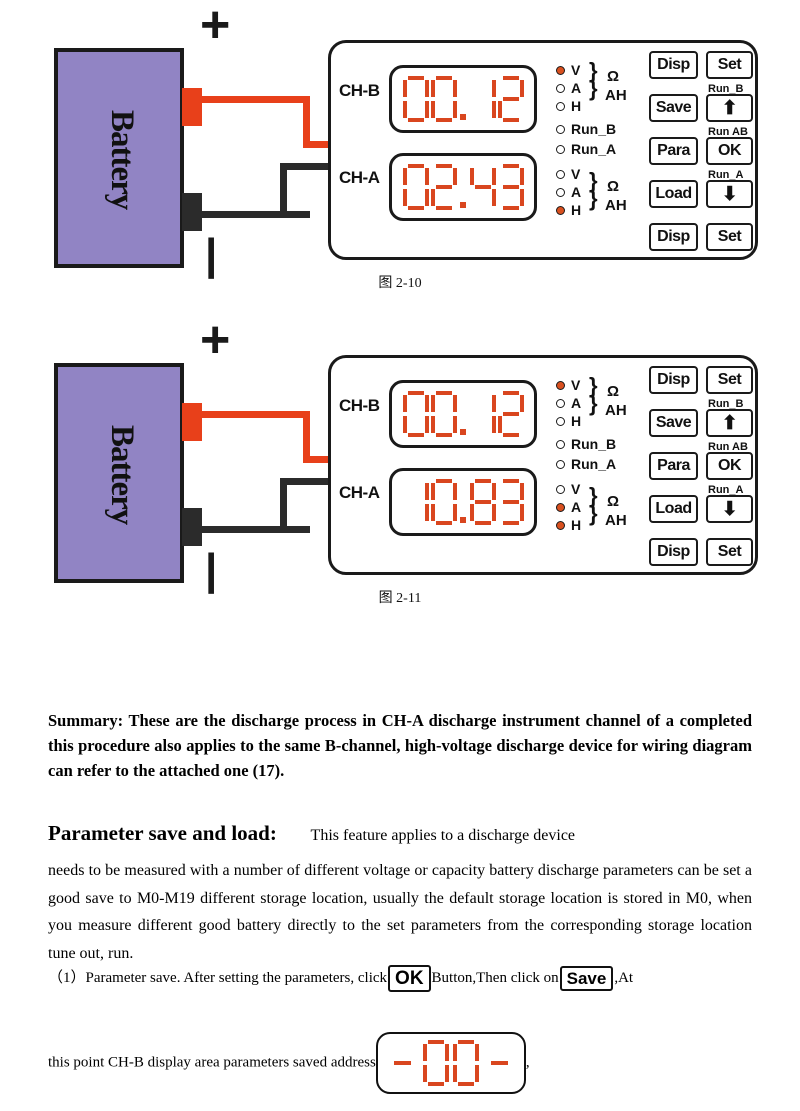 The height and width of the screenshot is (1111, 800). What do you see at coordinates (593, 198) in the screenshot?
I see `brace-cha-lower: }` at bounding box center [593, 198].